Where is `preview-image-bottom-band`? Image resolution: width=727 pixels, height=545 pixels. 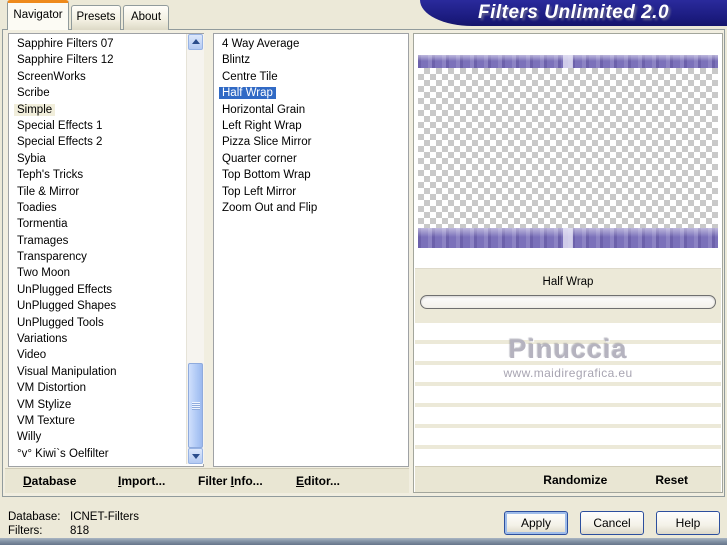 preview-image-bottom-band is located at coordinates (568, 238).